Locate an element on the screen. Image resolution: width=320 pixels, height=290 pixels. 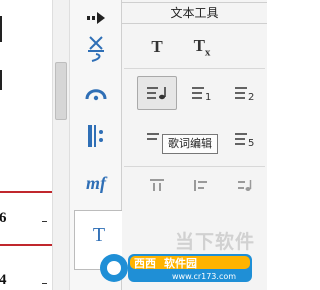
svg-text: www.cr173.com is located at coordinates (204, 276).